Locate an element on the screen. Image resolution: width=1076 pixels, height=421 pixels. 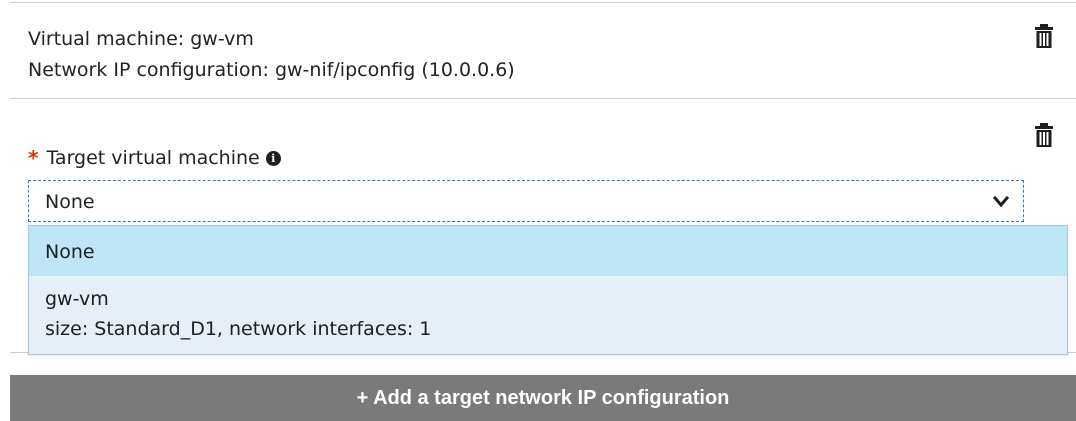
info-icon: i is located at coordinates (273, 158).